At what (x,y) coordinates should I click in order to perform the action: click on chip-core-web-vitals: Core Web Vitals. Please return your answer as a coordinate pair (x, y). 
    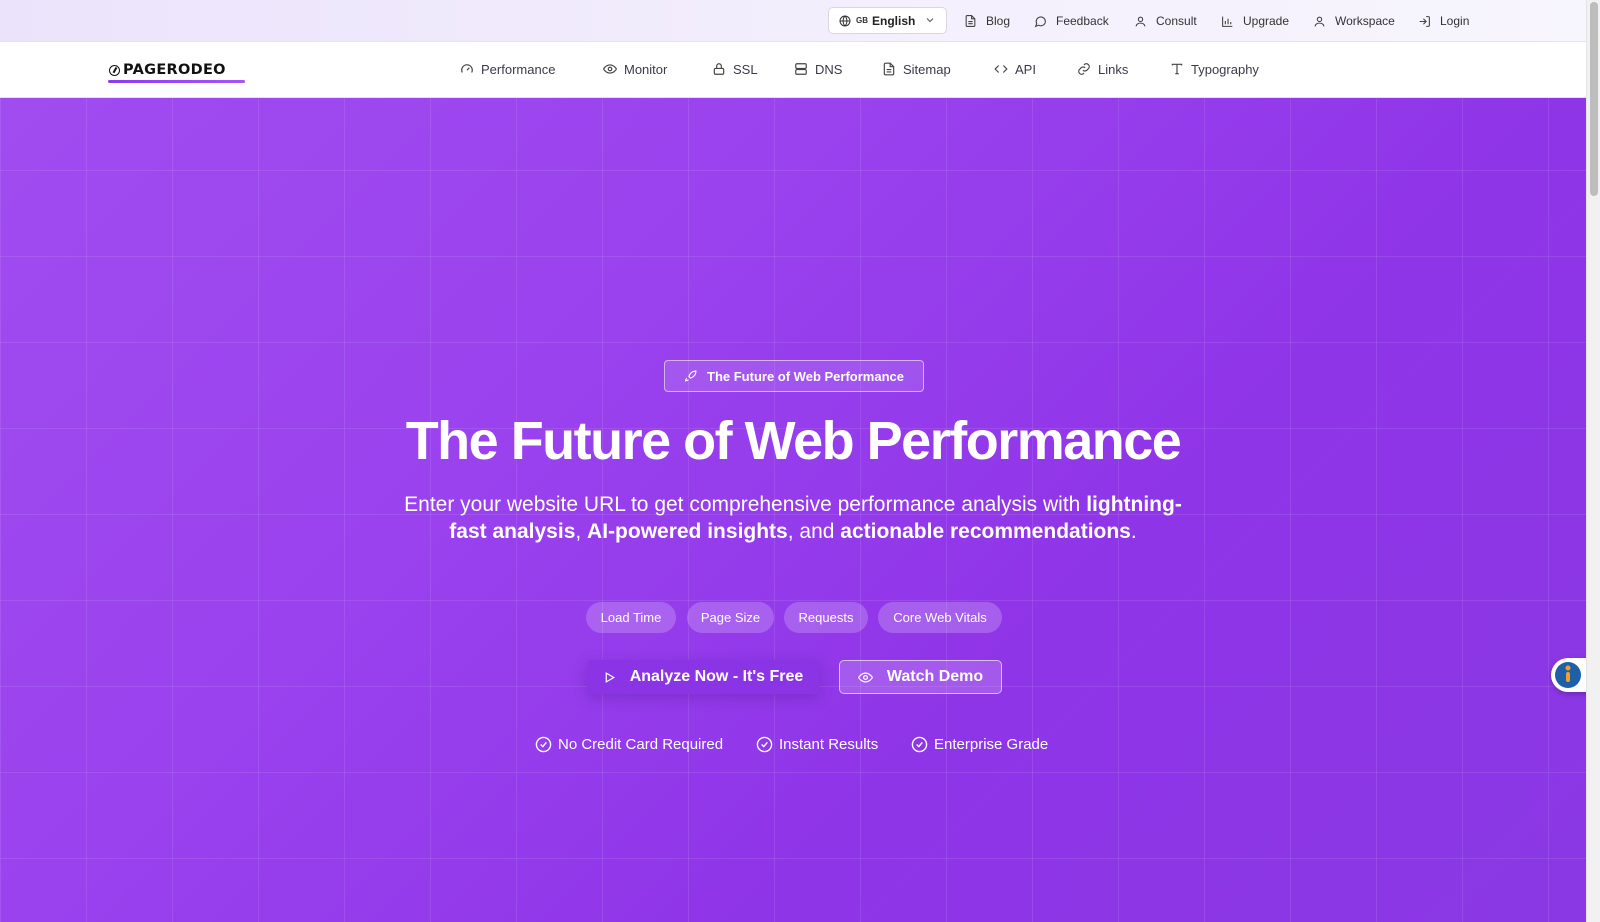
    Looking at the image, I should click on (940, 617).